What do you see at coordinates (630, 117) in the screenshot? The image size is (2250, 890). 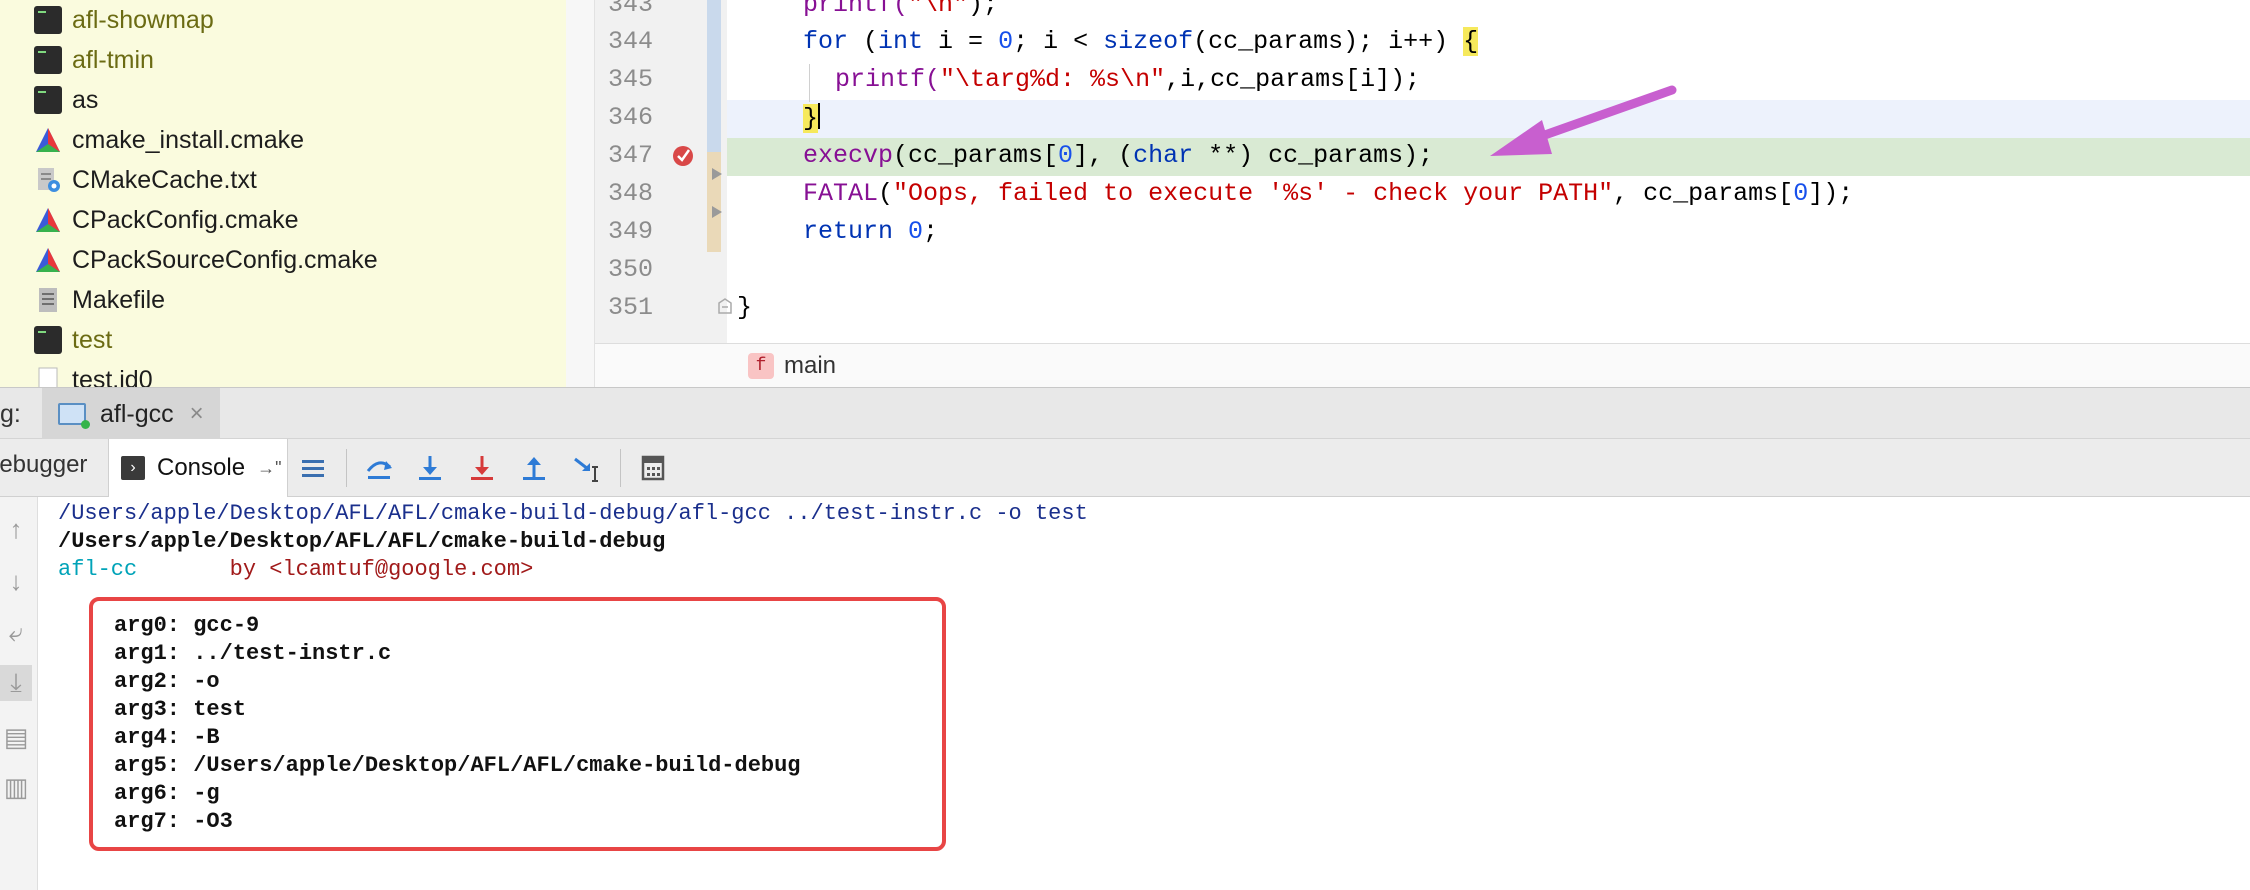 I see `line-number: 346` at bounding box center [630, 117].